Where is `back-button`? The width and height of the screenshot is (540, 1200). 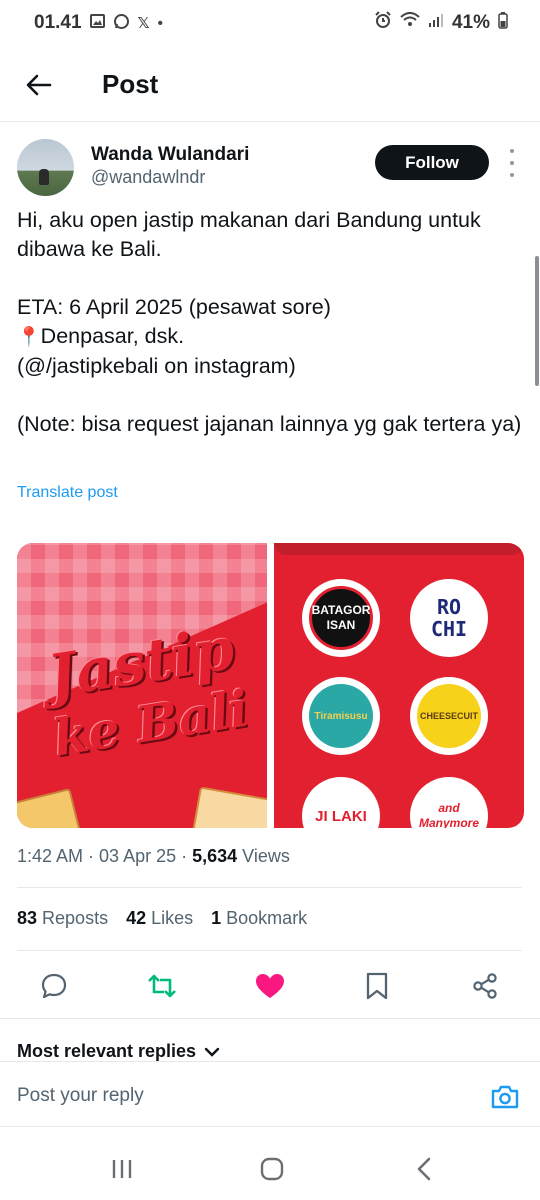 back-button is located at coordinates (39, 85).